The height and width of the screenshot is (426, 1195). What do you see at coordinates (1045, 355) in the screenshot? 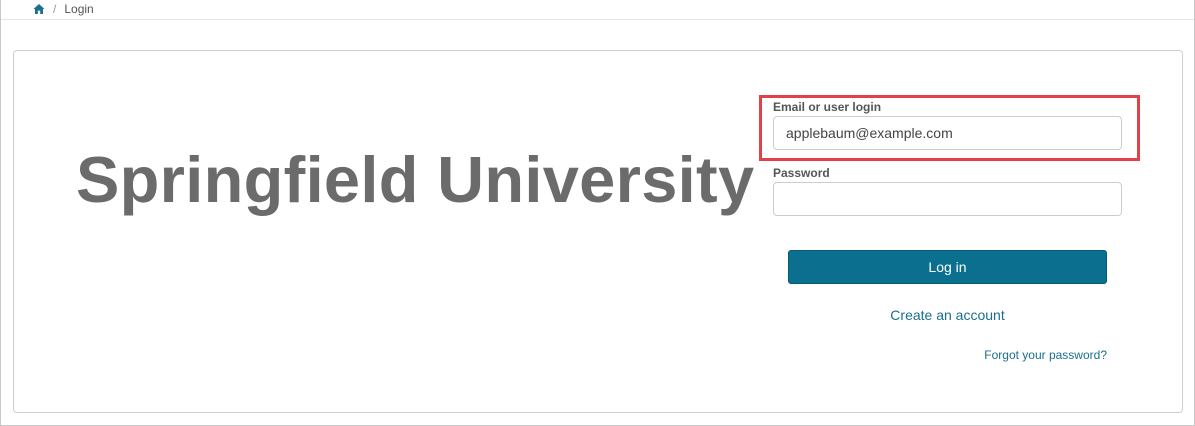
I see `forgot-password-link: Forgot your password?` at bounding box center [1045, 355].